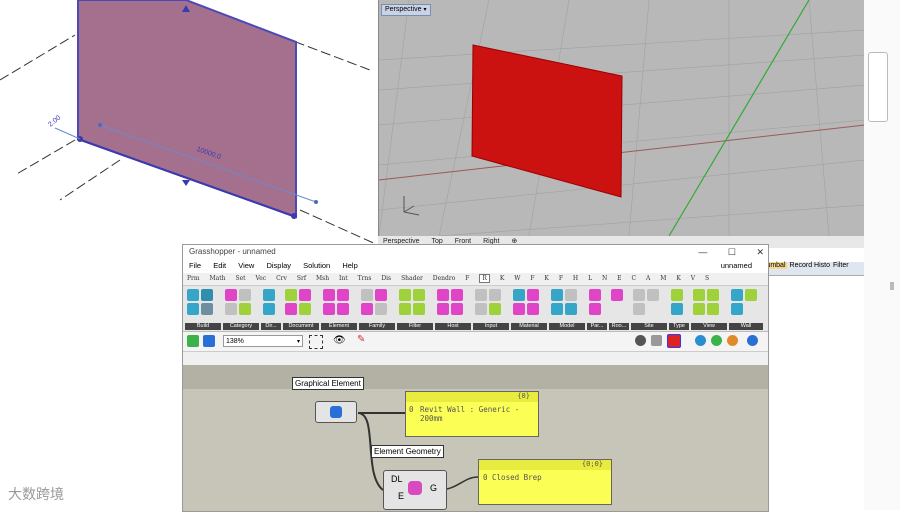 This screenshot has width=900, height=515. What do you see at coordinates (532, 278) in the screenshot?
I see `tab-f2: F` at bounding box center [532, 278].